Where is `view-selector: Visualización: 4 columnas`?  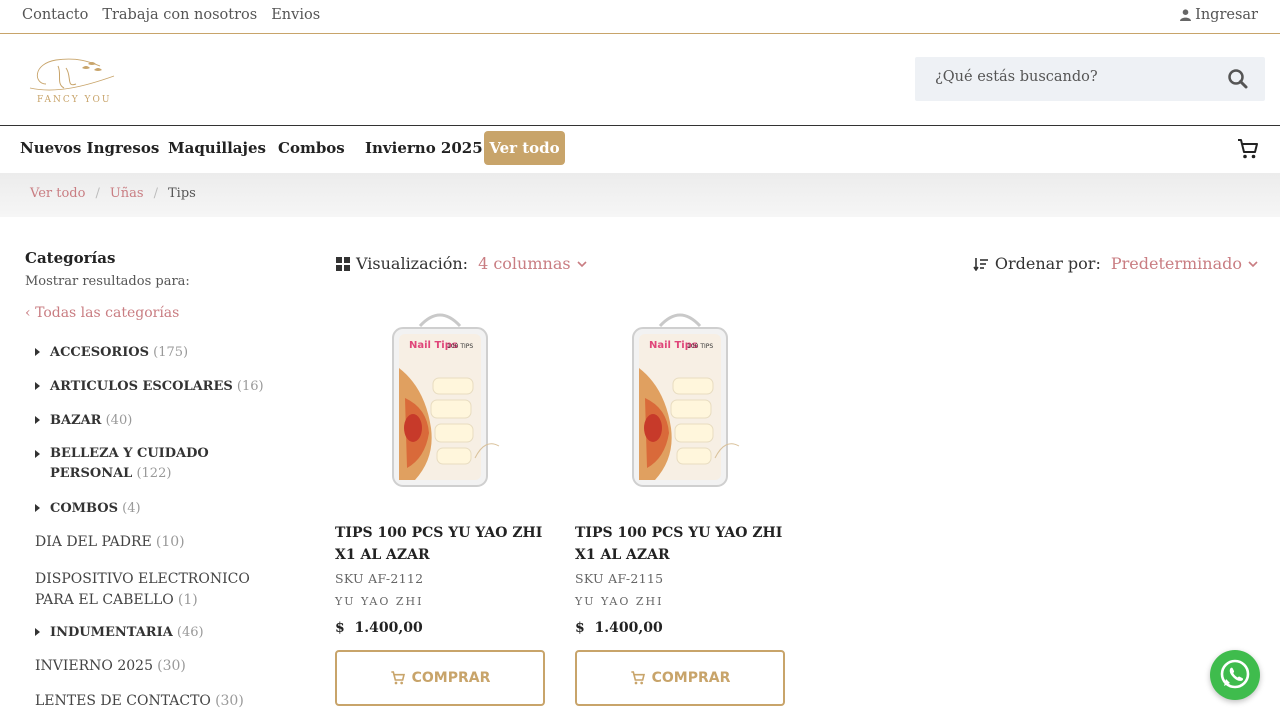 view-selector: Visualización: 4 columnas is located at coordinates (461, 263).